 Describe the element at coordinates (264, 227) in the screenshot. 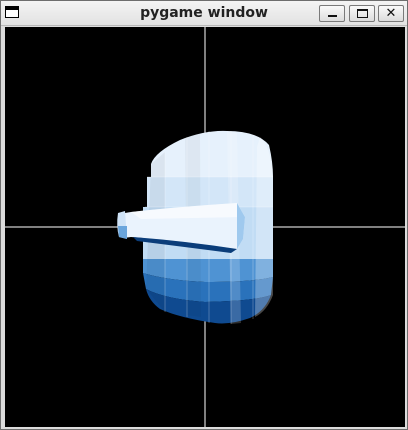

I see `mesh-facet` at that location.